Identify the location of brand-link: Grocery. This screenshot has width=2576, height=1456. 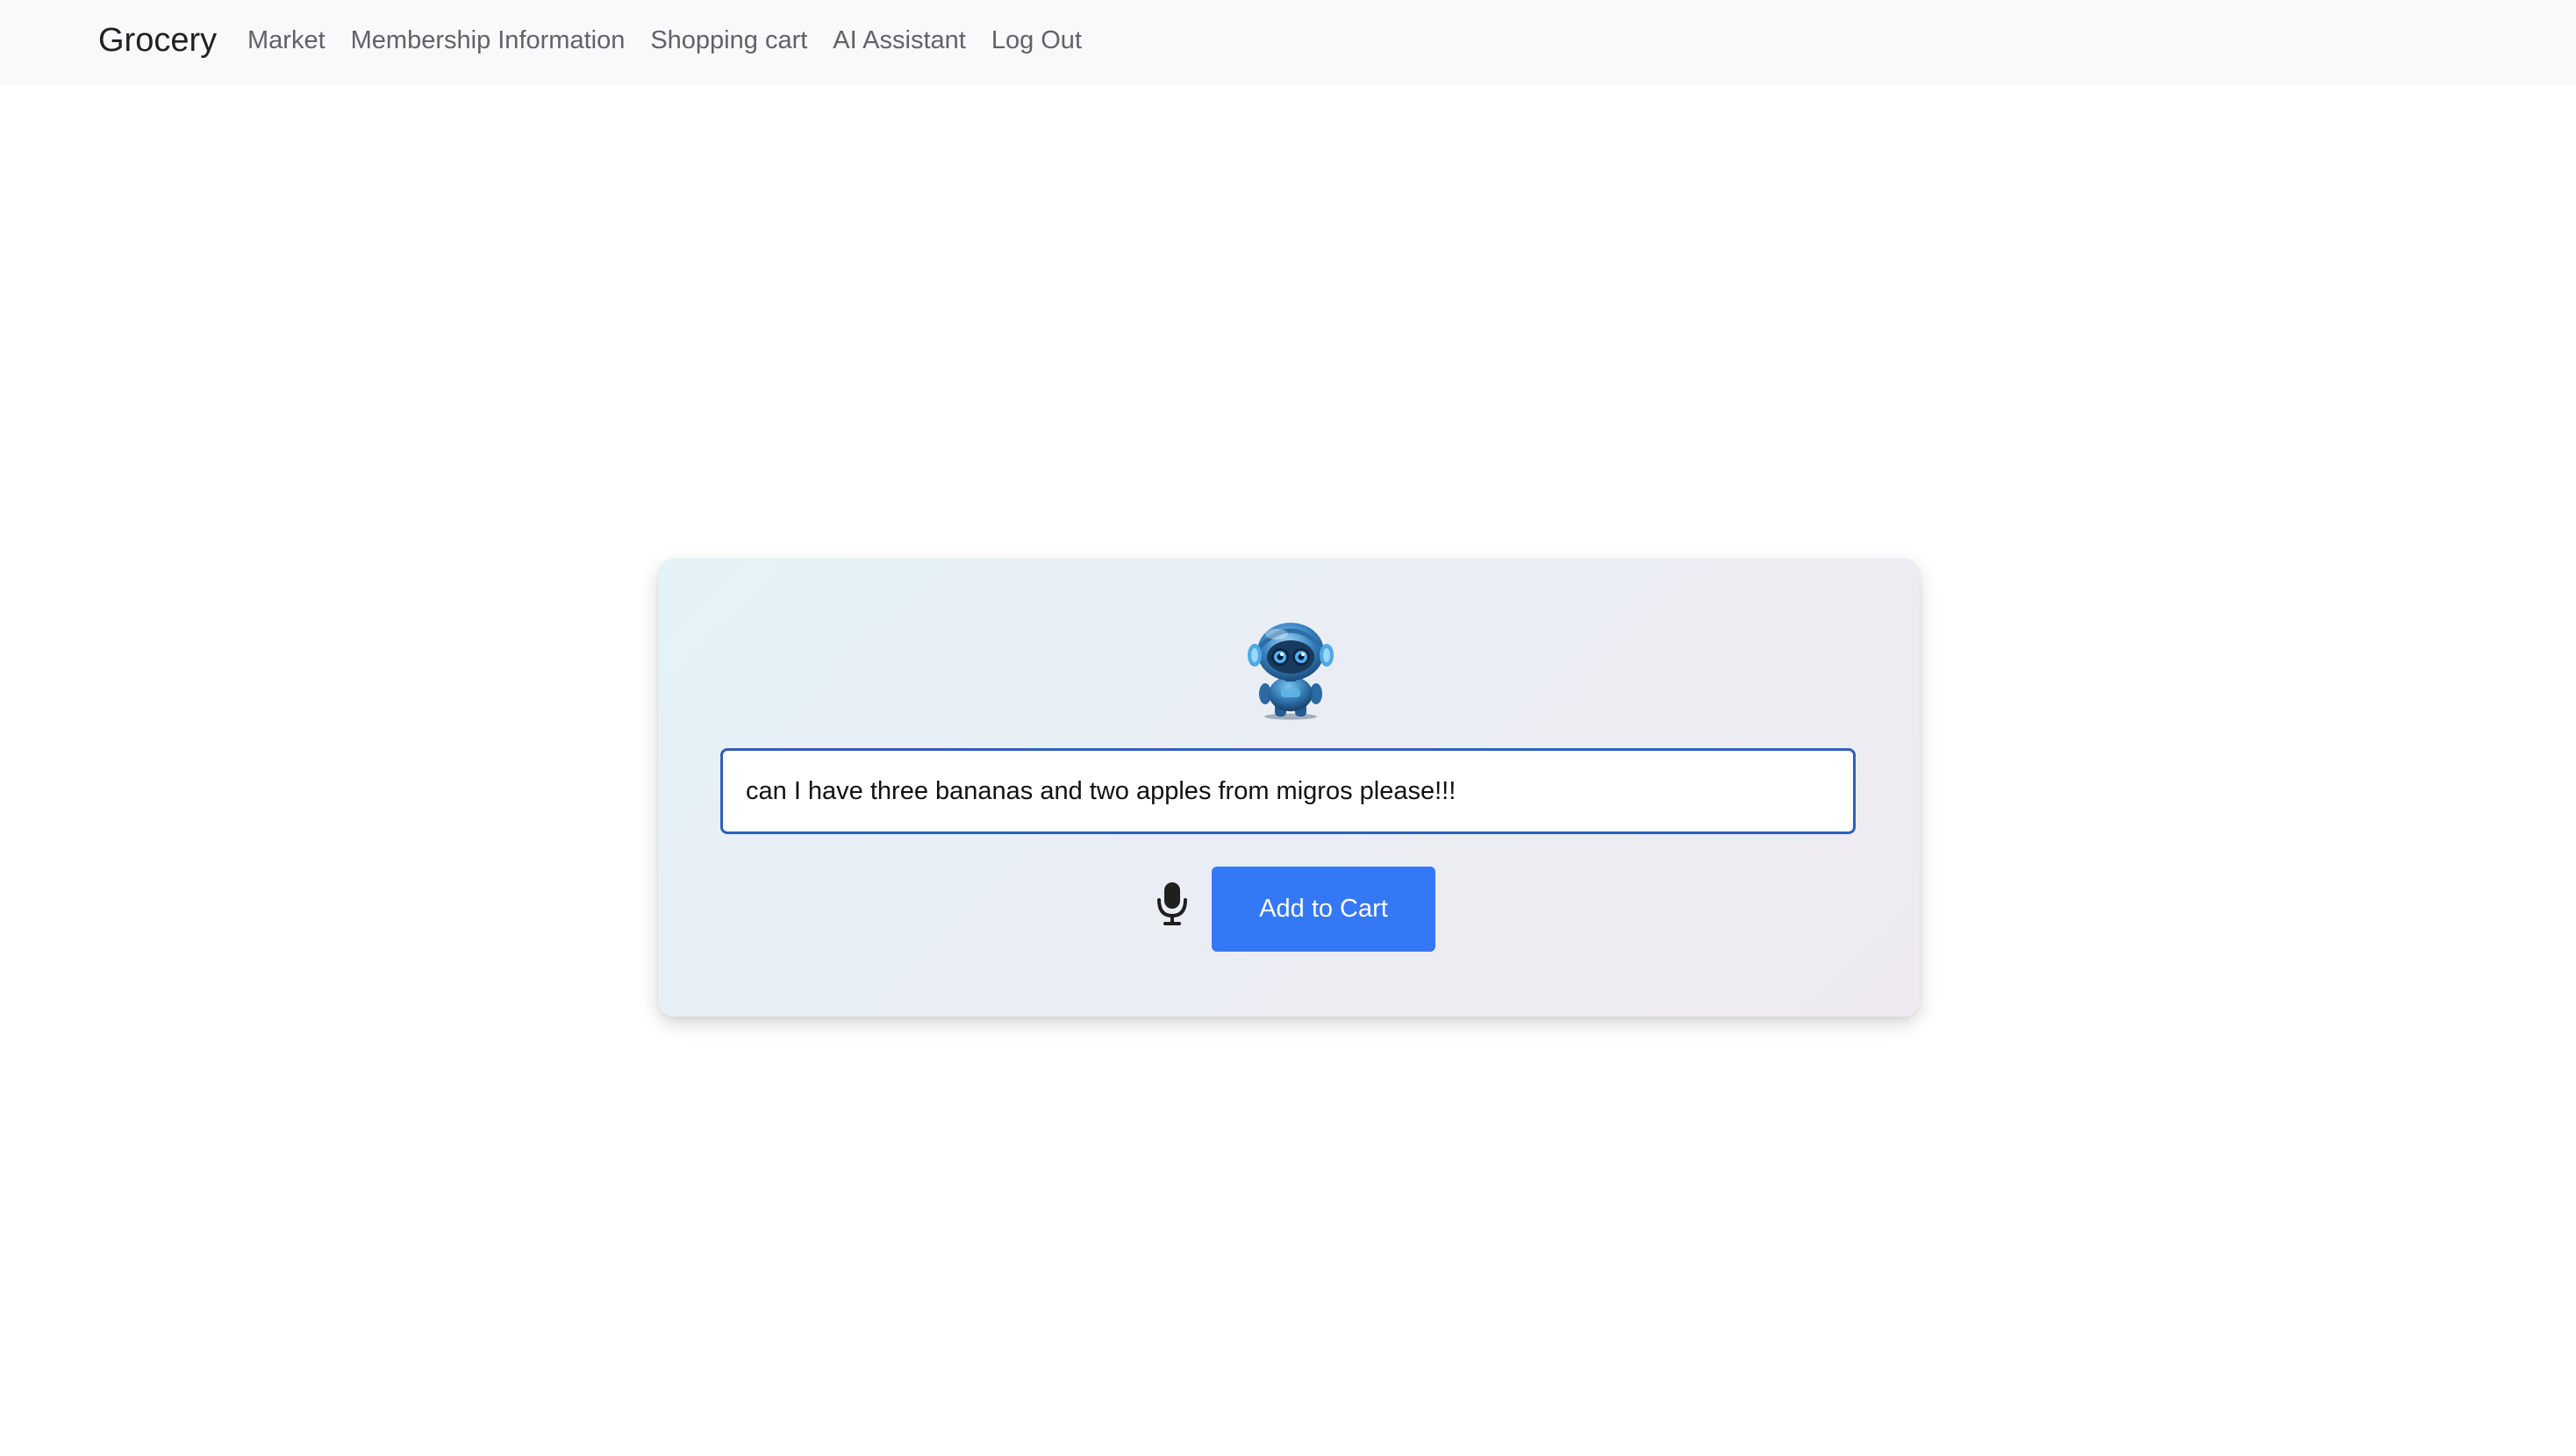
(157, 40).